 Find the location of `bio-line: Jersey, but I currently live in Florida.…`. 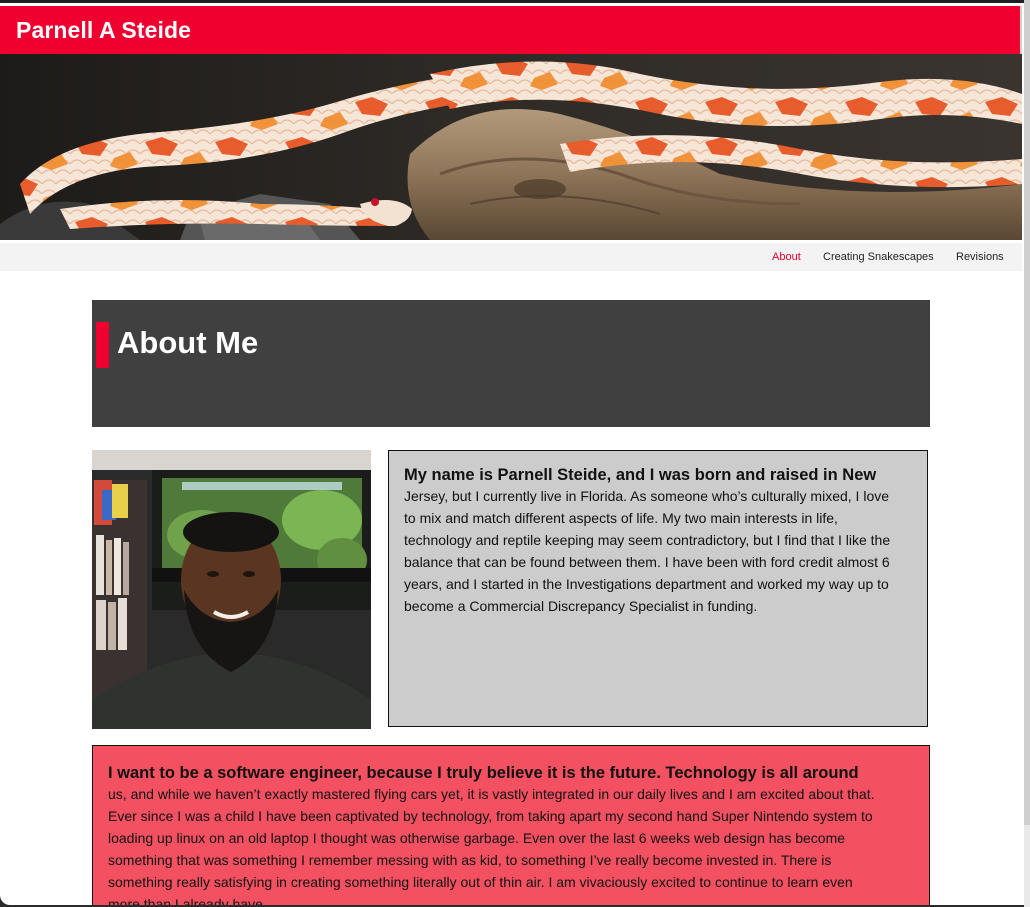

bio-line: Jersey, but I currently live in Florida.… is located at coordinates (647, 496).